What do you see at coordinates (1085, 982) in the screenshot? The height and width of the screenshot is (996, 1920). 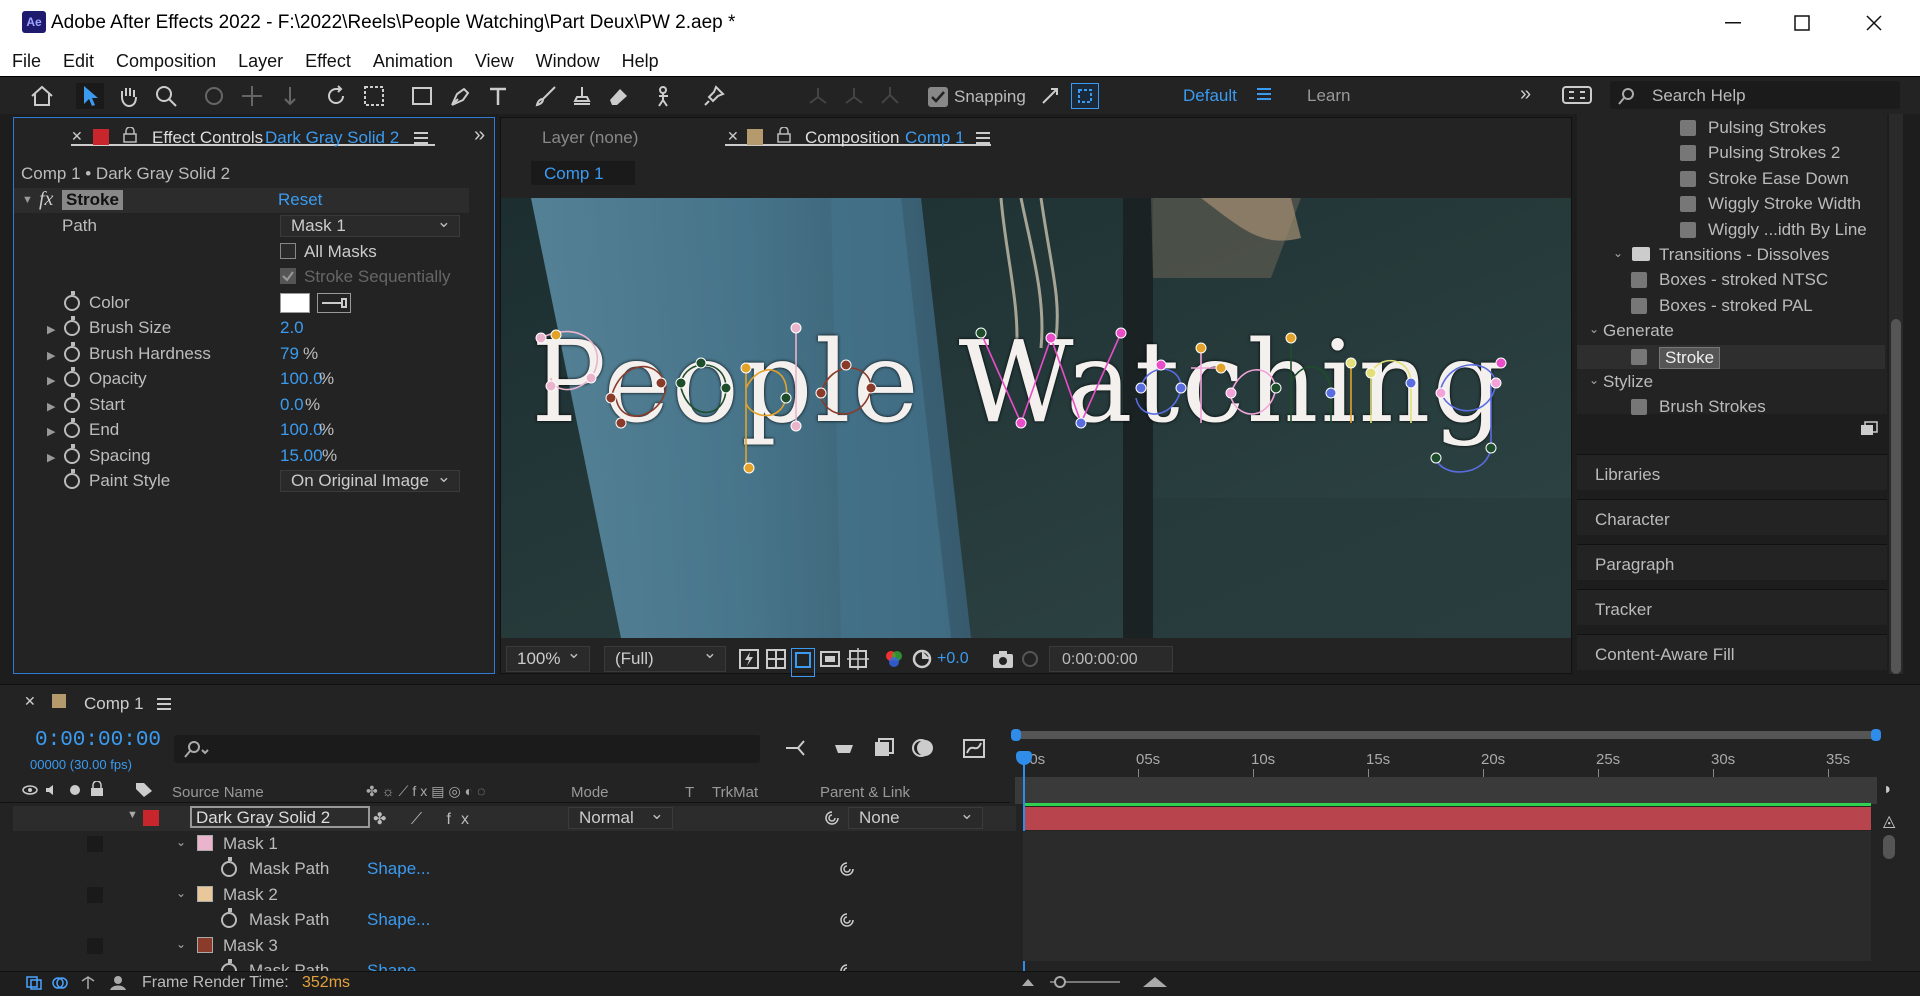 I see `zoom-slider` at bounding box center [1085, 982].